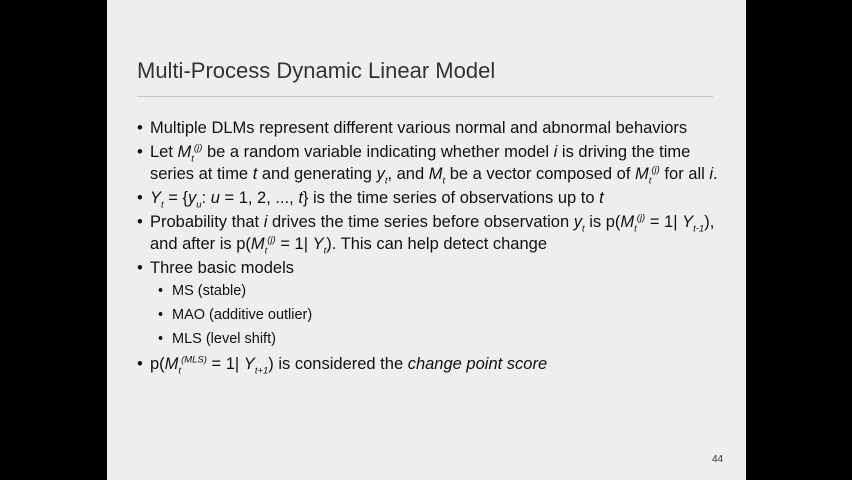  Describe the element at coordinates (602, 222) in the screenshot. I see `text-run: is p(` at that location.